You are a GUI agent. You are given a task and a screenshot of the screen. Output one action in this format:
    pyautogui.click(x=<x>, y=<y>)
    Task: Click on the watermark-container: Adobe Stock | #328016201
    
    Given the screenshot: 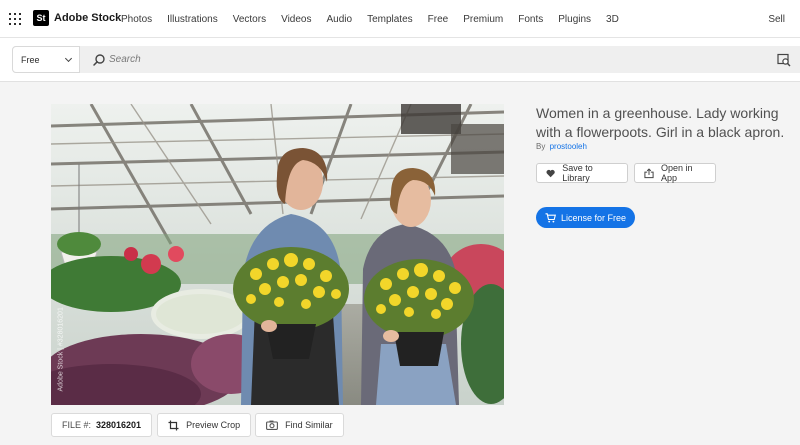 What is the action you would take?
    pyautogui.click(x=61, y=344)
    